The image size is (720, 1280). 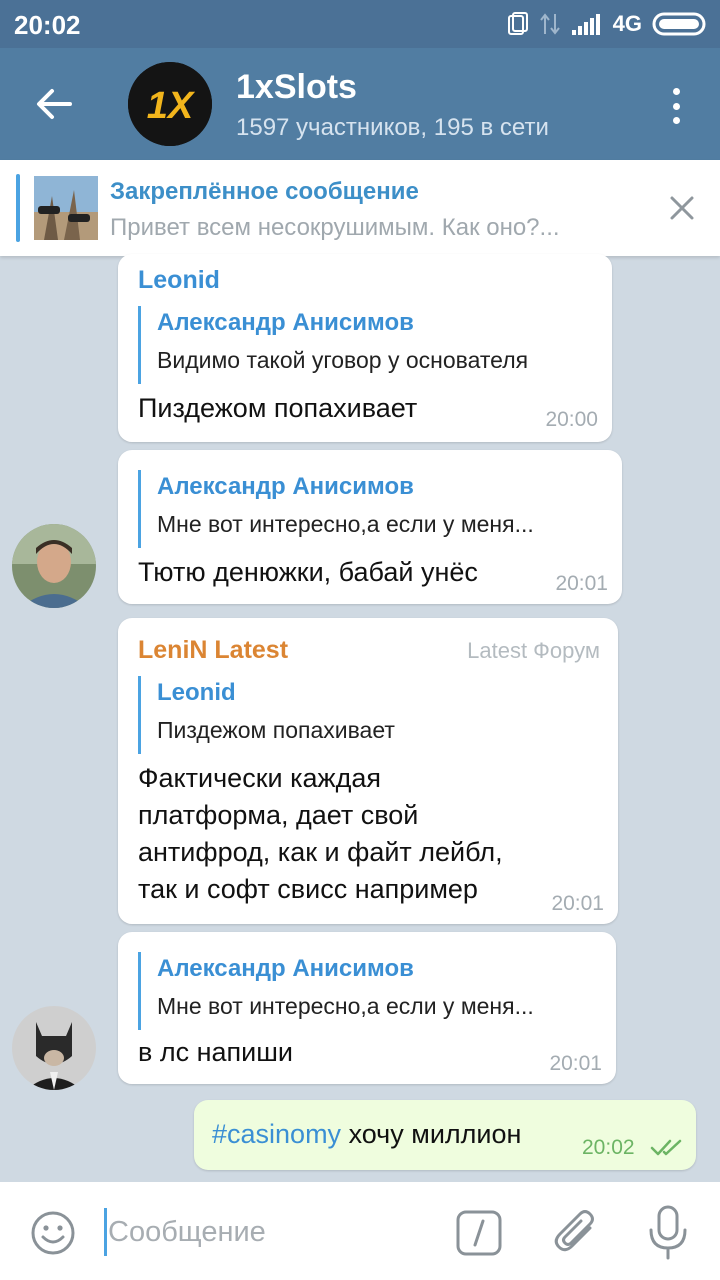 I want to click on bot-command-button, so click(x=479, y=1233).